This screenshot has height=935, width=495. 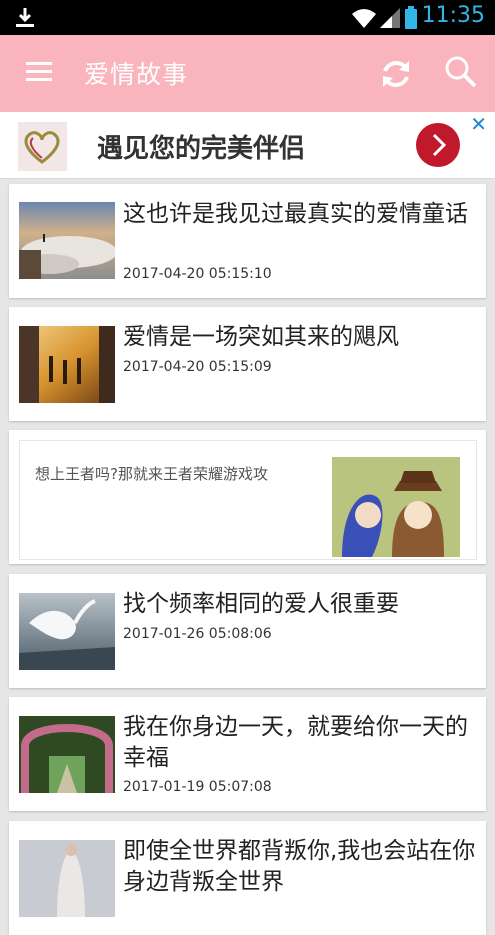 What do you see at coordinates (396, 76) in the screenshot?
I see `refresh-icon` at bounding box center [396, 76].